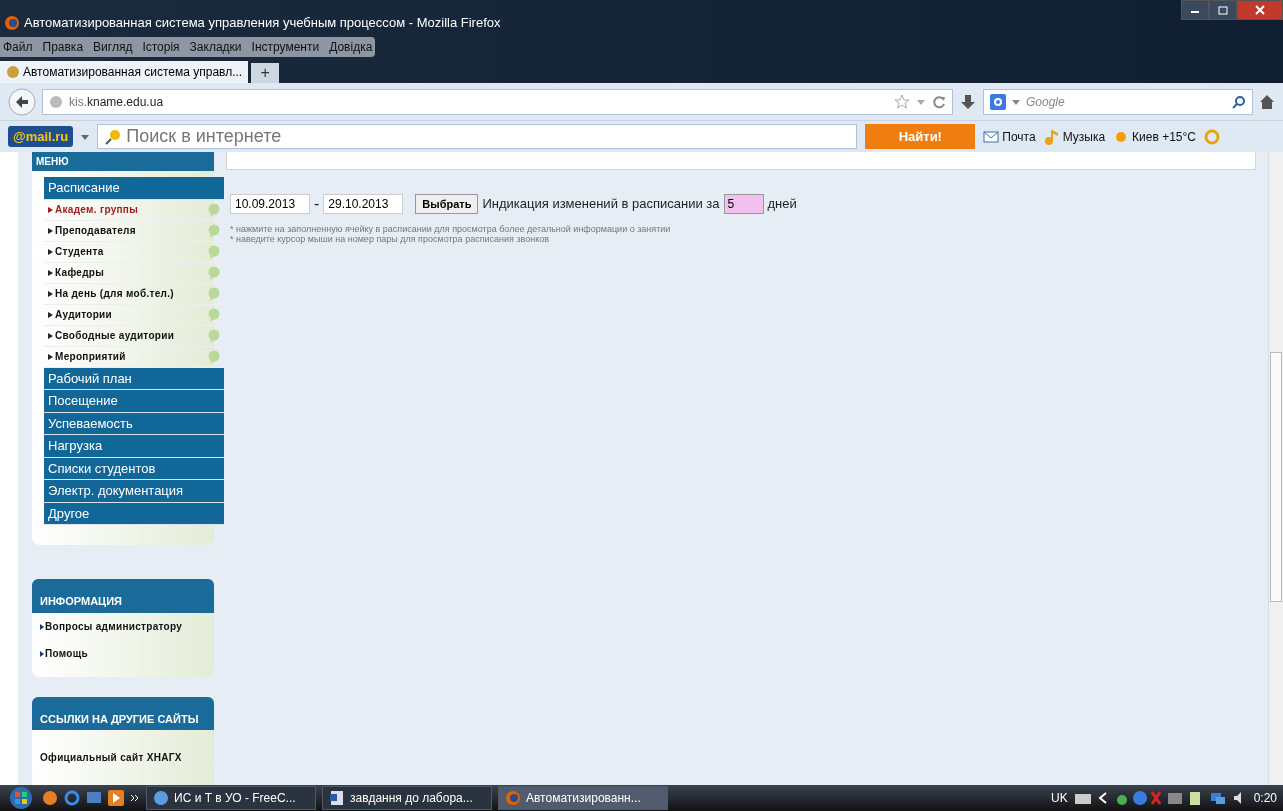 Image resolution: width=1283 pixels, height=811 pixels. Describe the element at coordinates (134, 446) in the screenshot. I see `menu-section: Нагрузка` at that location.